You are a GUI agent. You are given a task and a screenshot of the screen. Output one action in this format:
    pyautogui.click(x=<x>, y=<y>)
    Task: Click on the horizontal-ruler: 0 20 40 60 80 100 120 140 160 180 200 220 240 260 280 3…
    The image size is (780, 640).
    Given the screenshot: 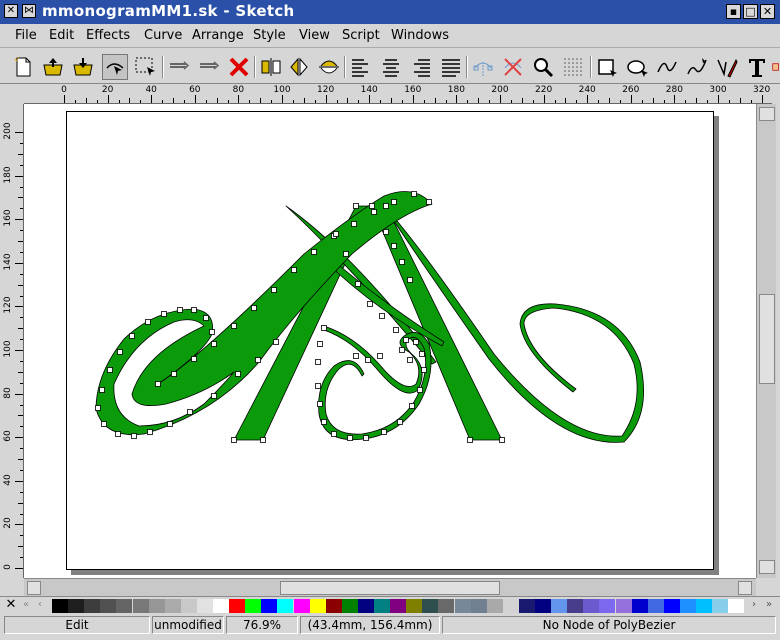 What is the action you would take?
    pyautogui.click(x=398, y=94)
    